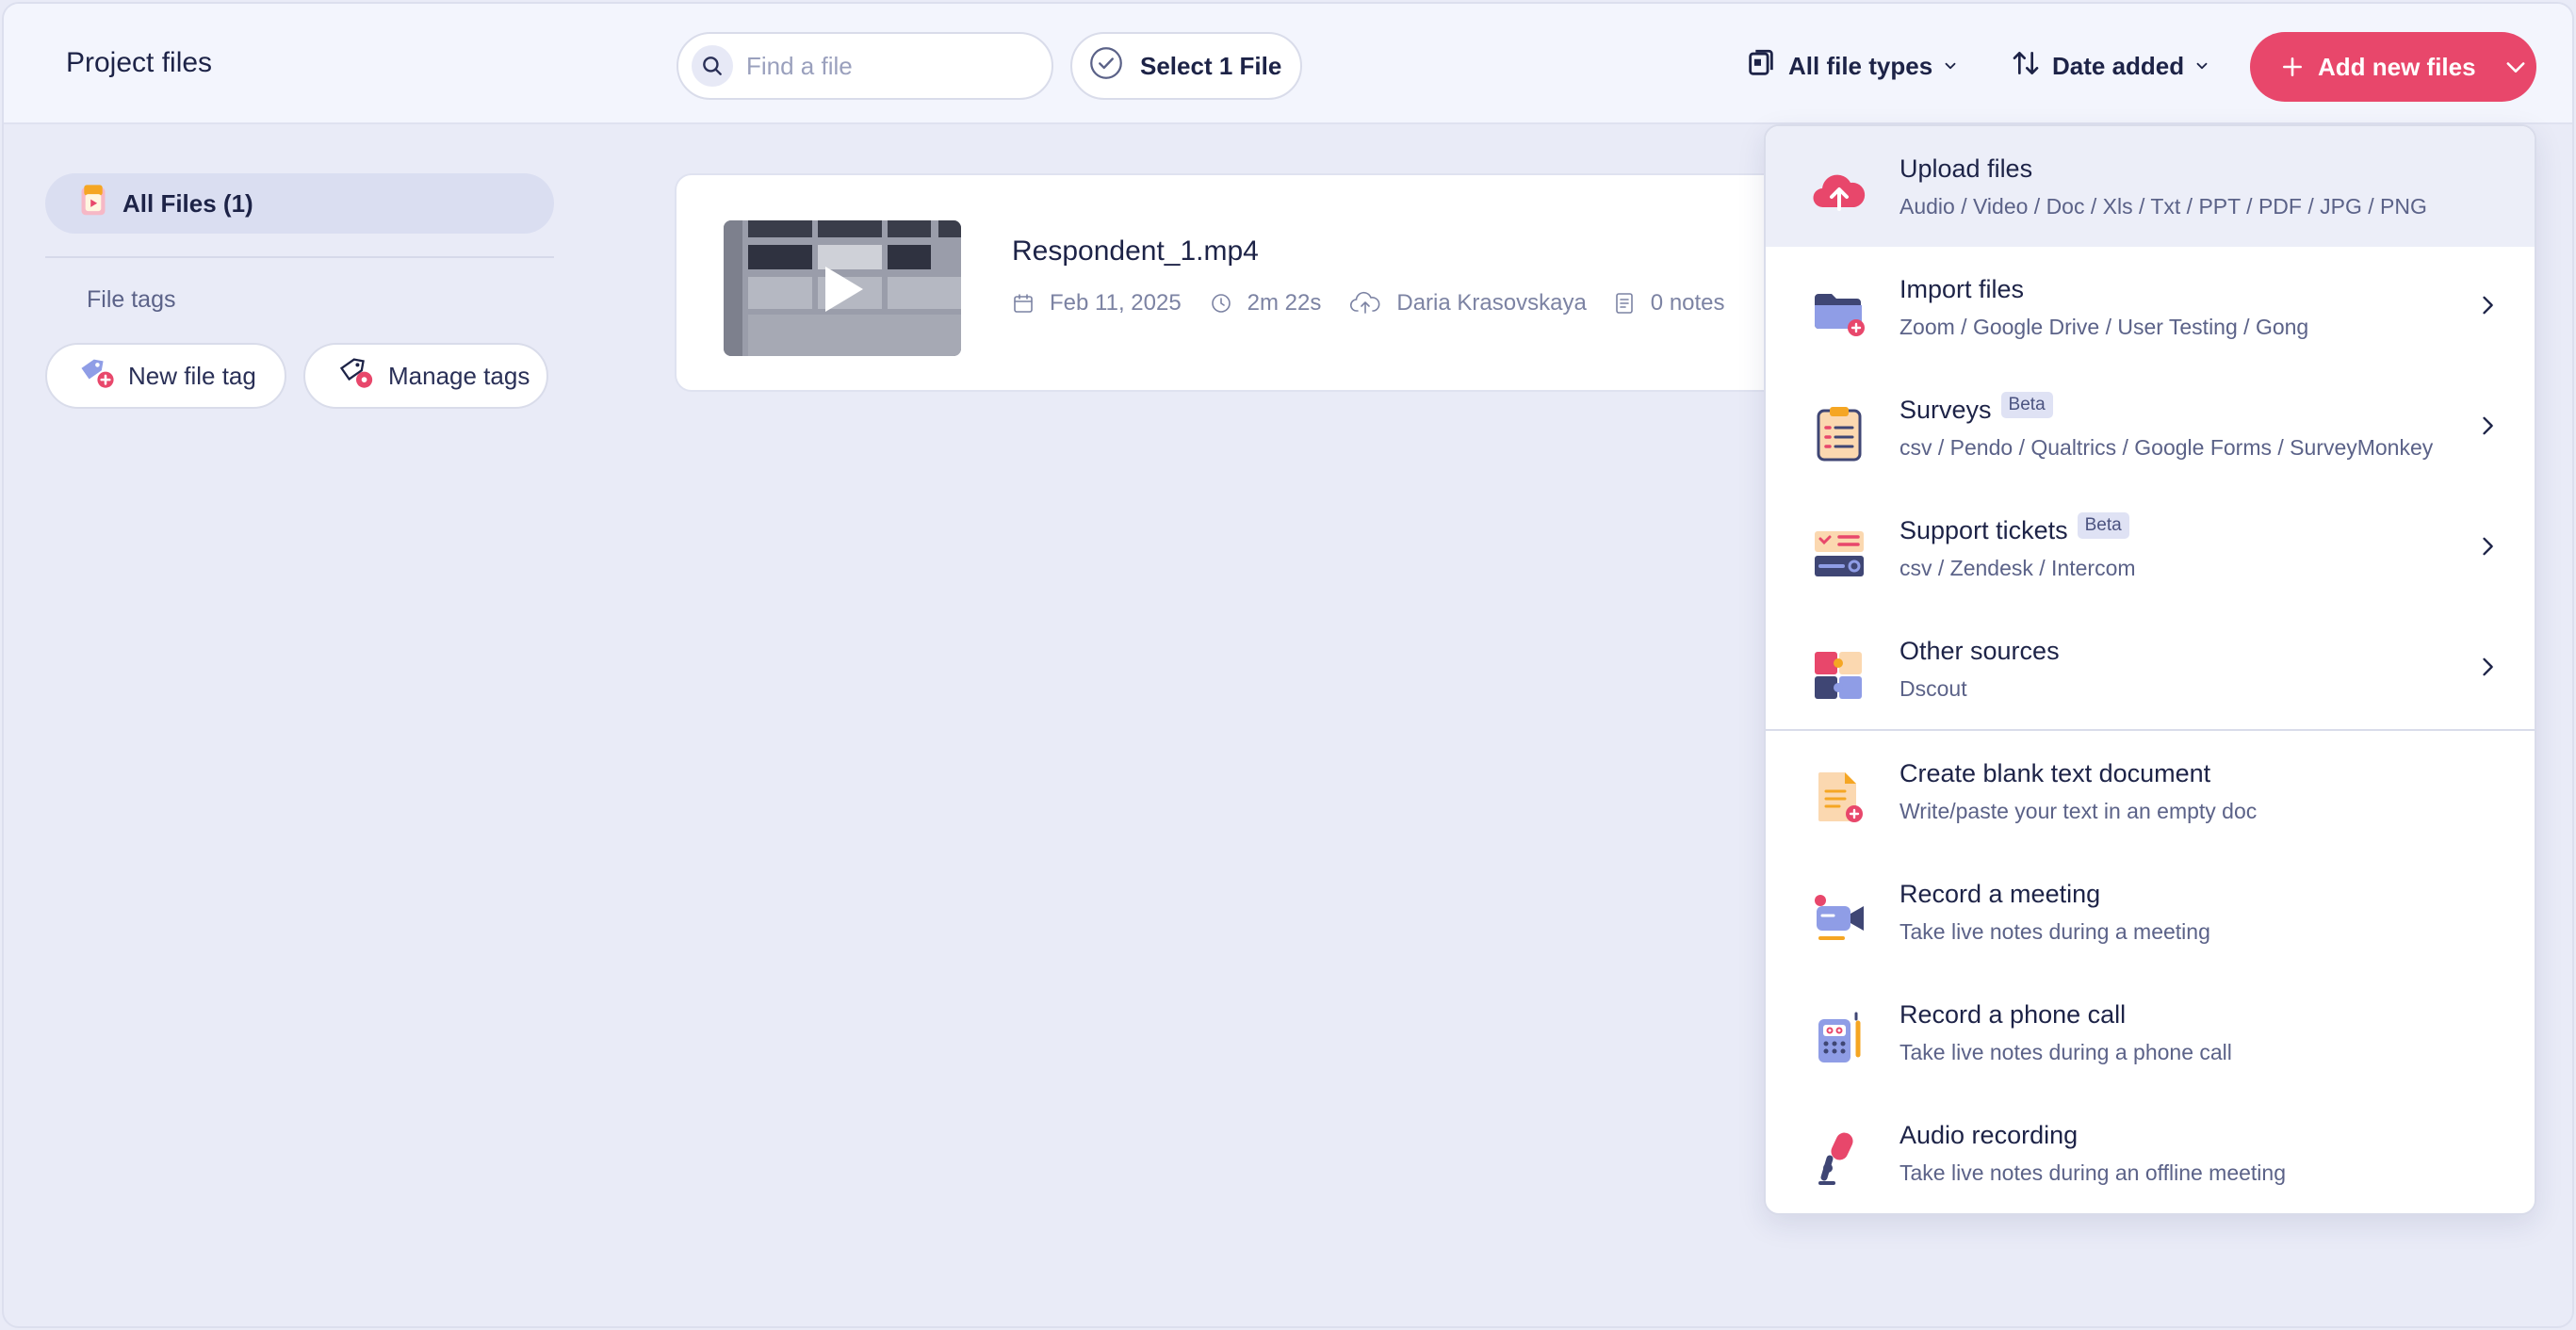  Describe the element at coordinates (1761, 67) in the screenshot. I see `file-type-icon` at that location.